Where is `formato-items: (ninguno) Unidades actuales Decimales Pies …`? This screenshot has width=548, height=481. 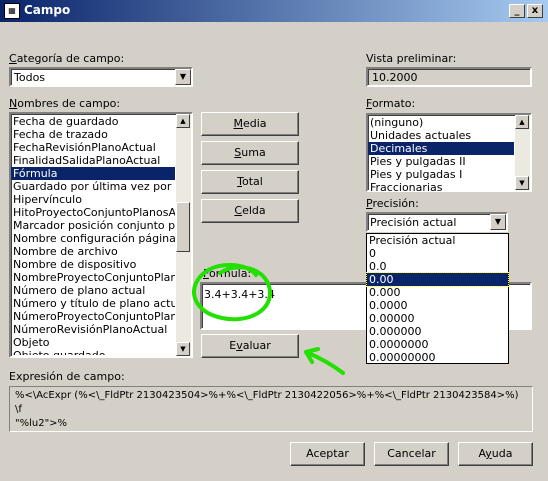
formato-items: (ninguno) Unidades actuales Decimales Pies … is located at coordinates (441, 153).